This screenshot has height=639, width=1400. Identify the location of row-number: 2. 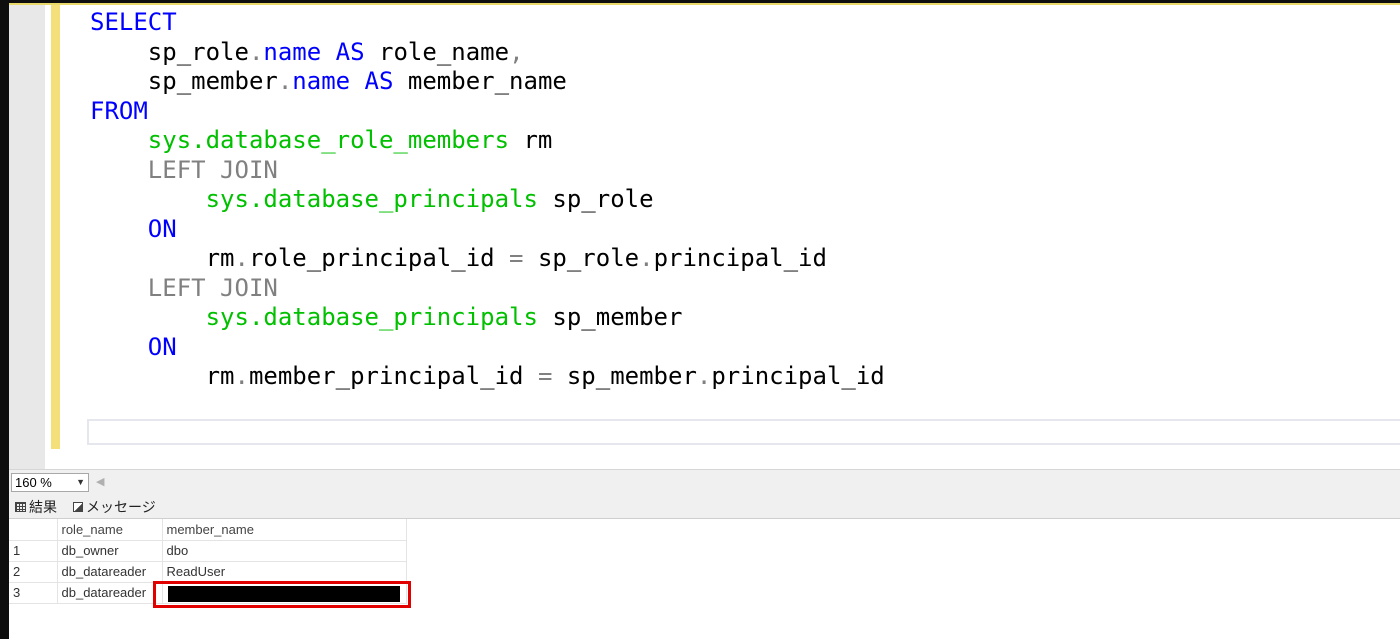
(33, 572).